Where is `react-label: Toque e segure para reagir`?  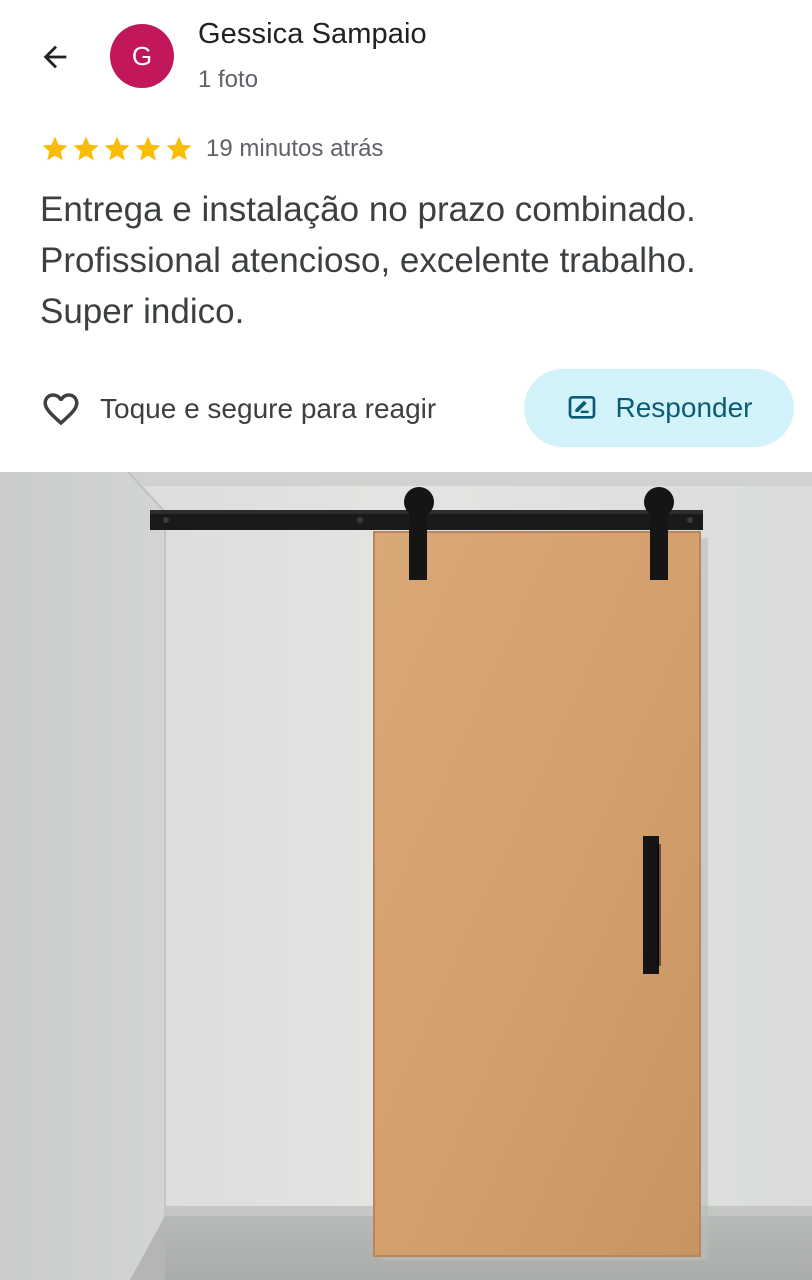
react-label: Toque e segure para reagir is located at coordinates (268, 408).